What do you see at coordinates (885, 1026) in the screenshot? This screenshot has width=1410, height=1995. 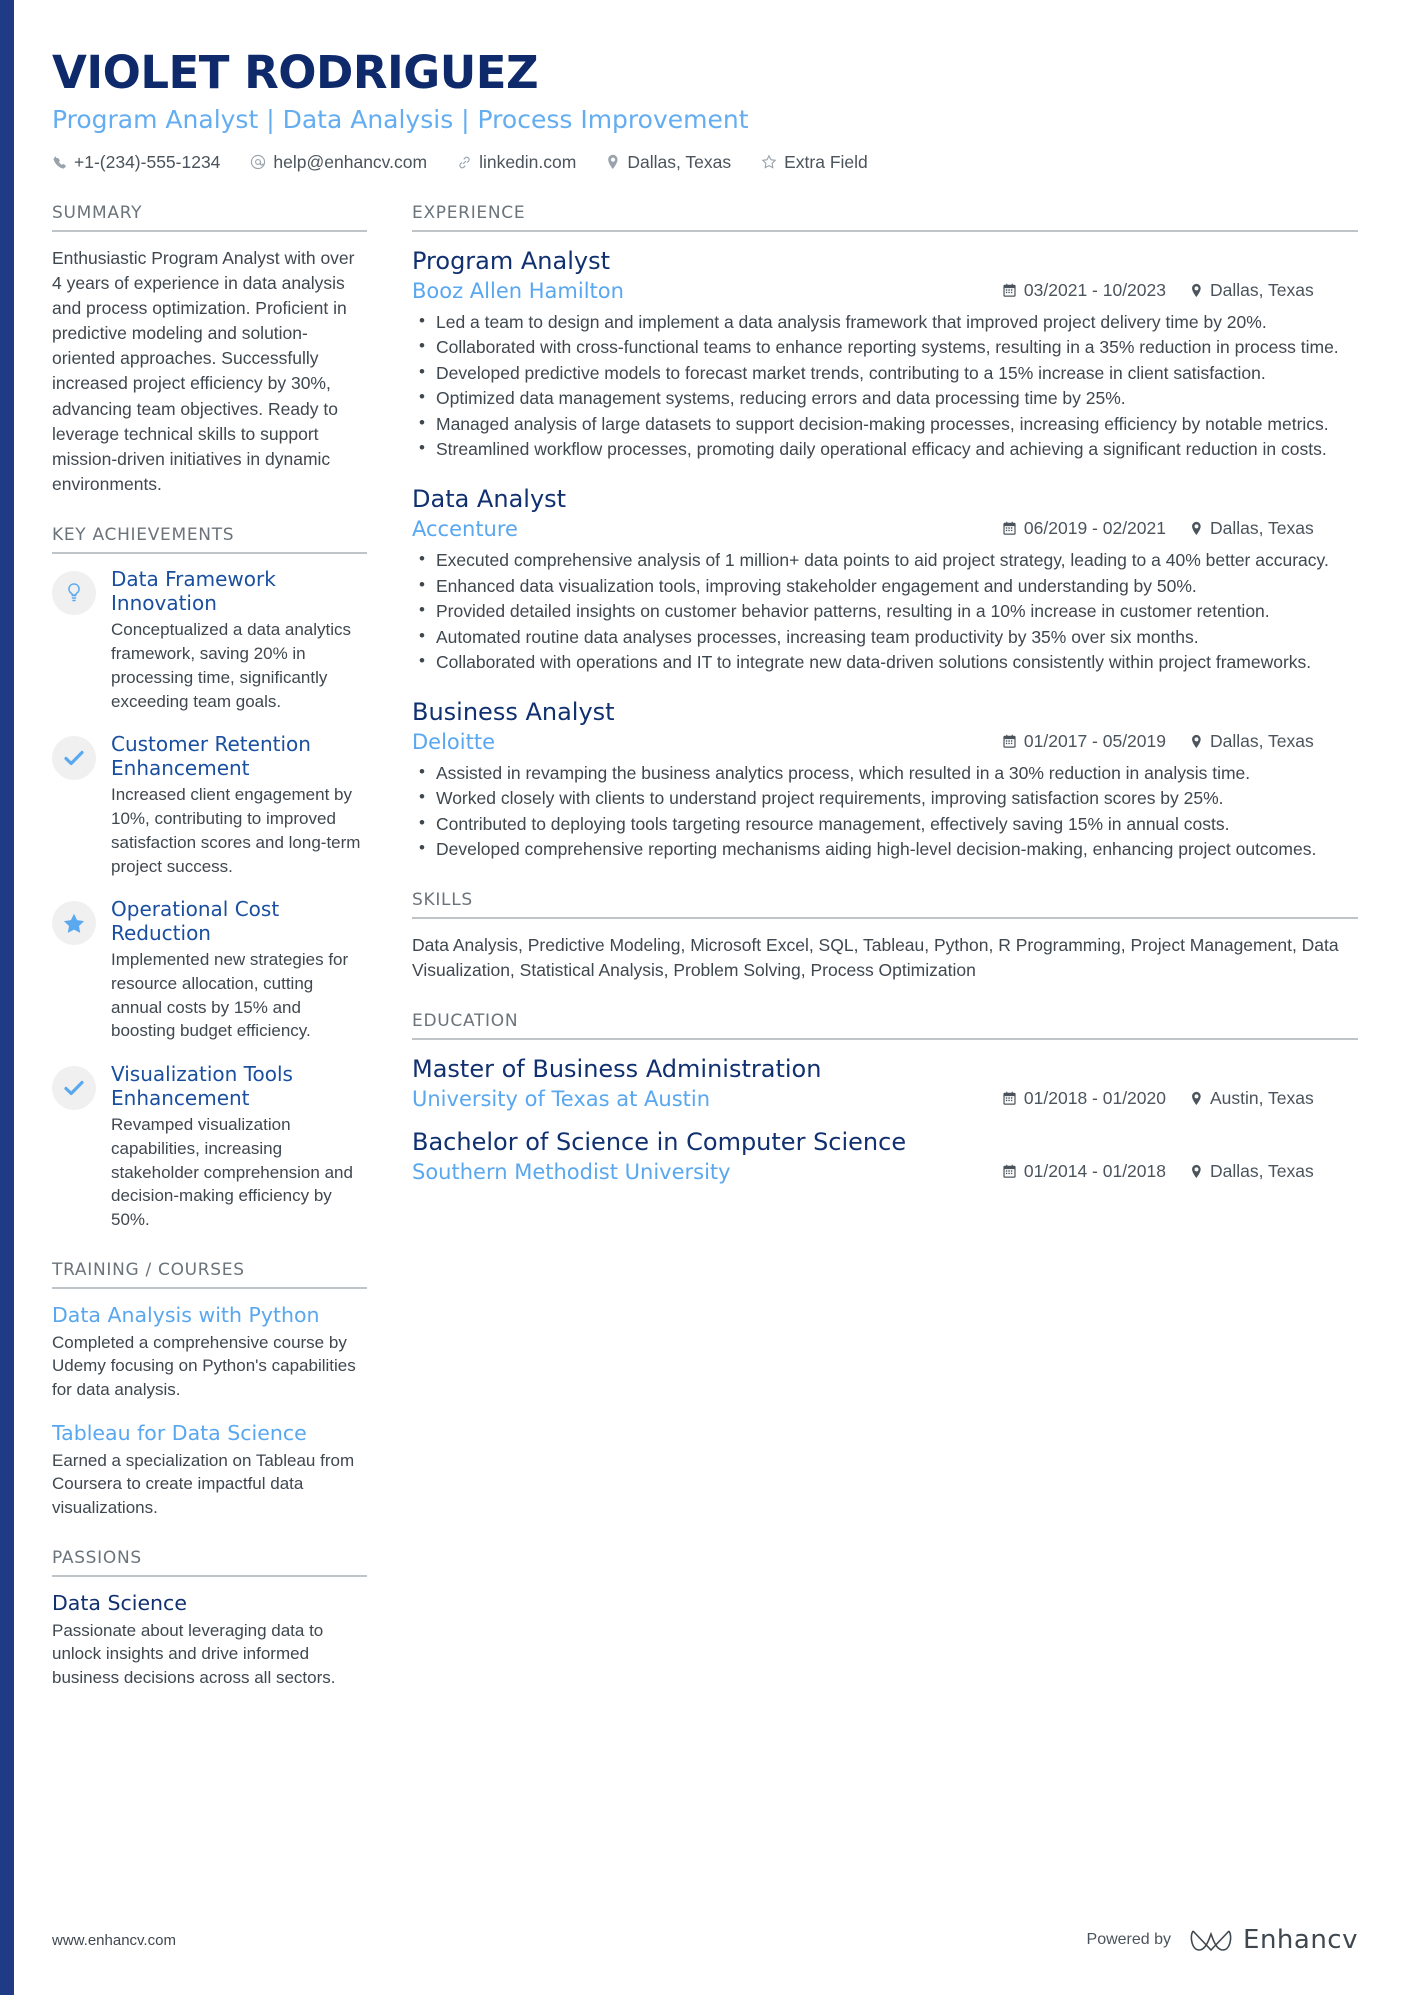 I see `education-section-title: EDUCATION` at bounding box center [885, 1026].